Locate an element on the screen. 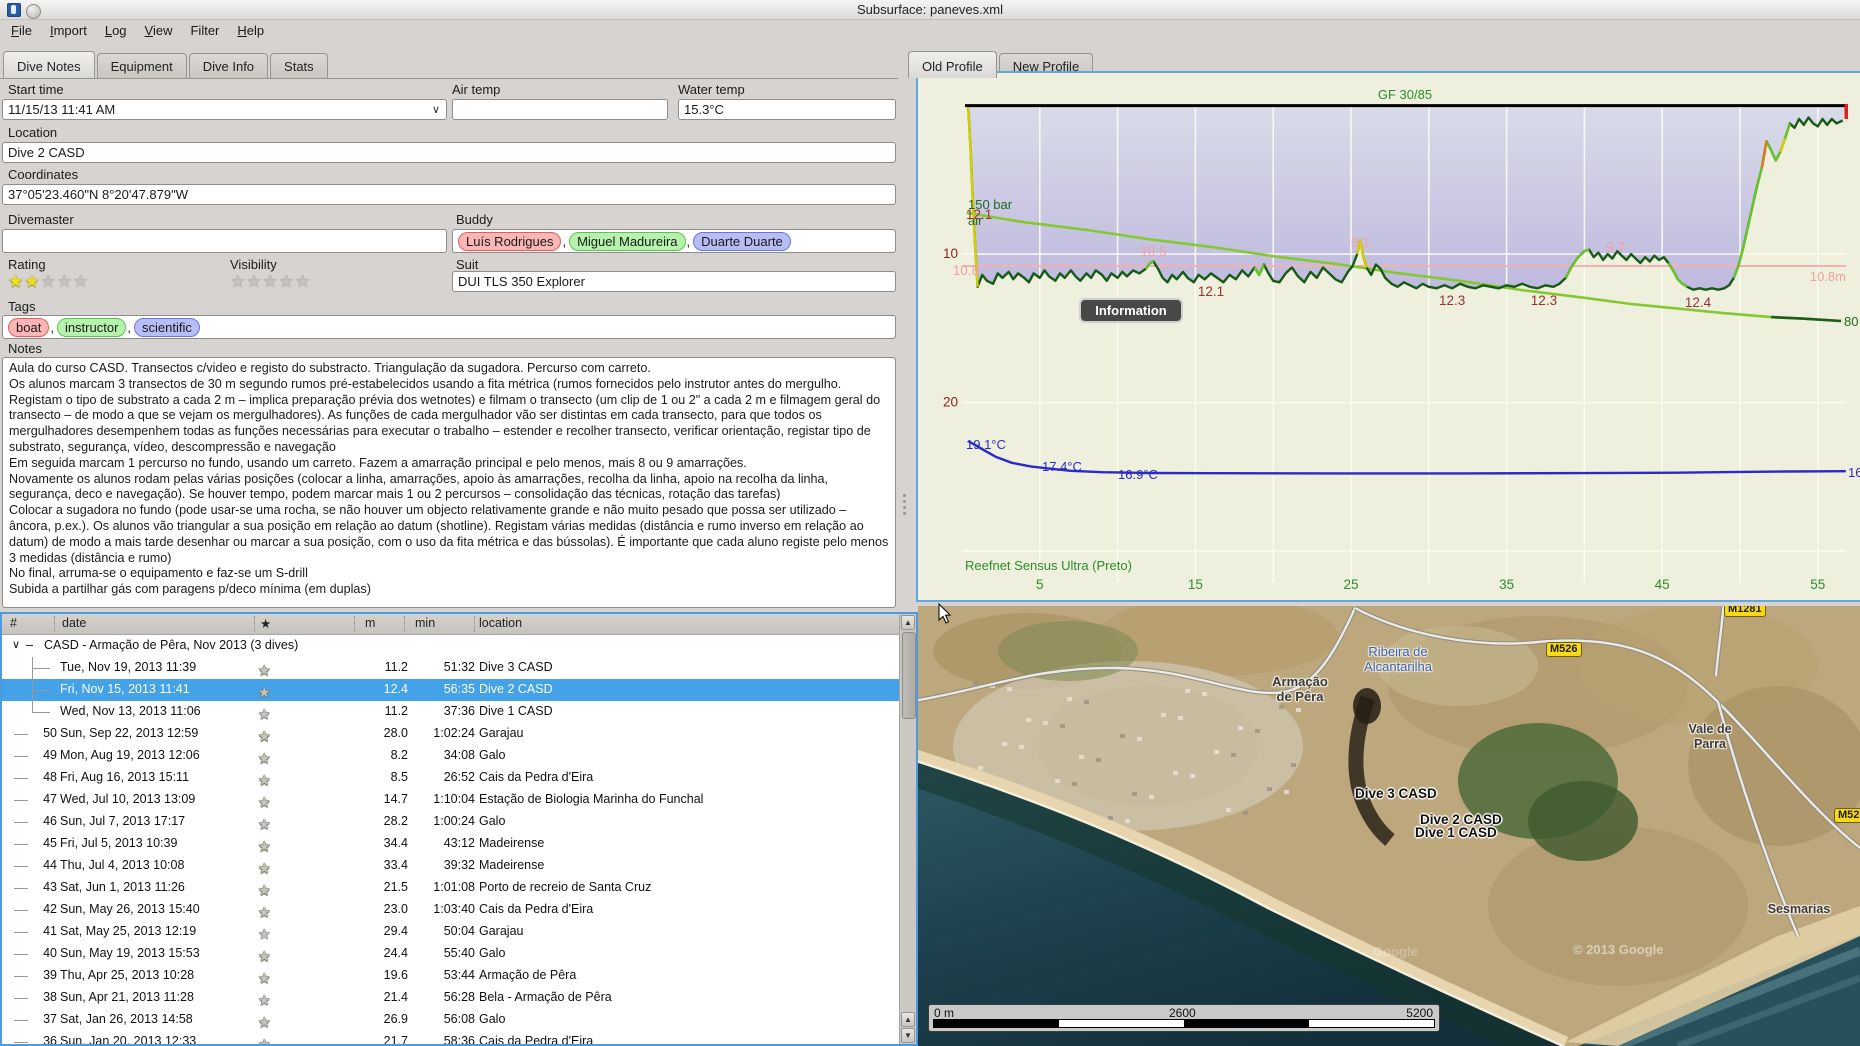  tag-pill: boat is located at coordinates (29, 327).